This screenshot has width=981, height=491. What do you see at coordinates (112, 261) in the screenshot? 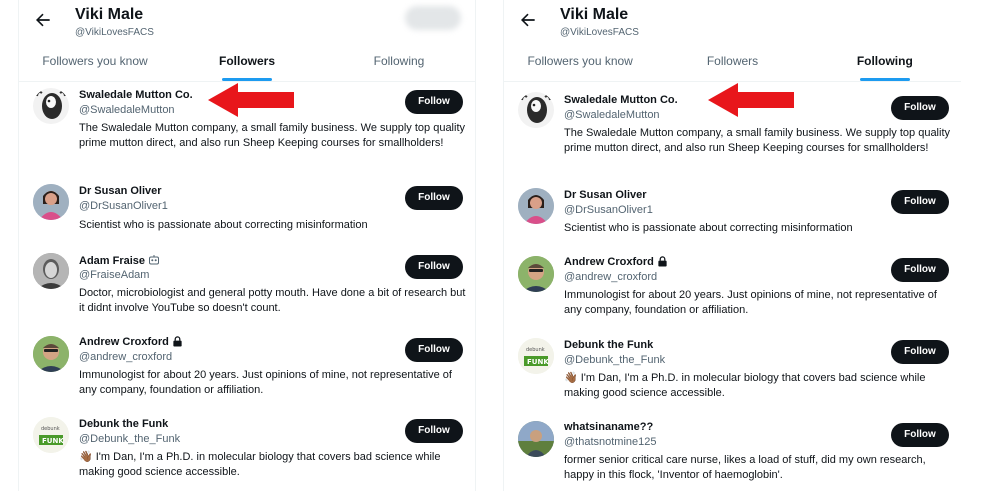
I see `user-name-text: Adam Fraise` at bounding box center [112, 261].